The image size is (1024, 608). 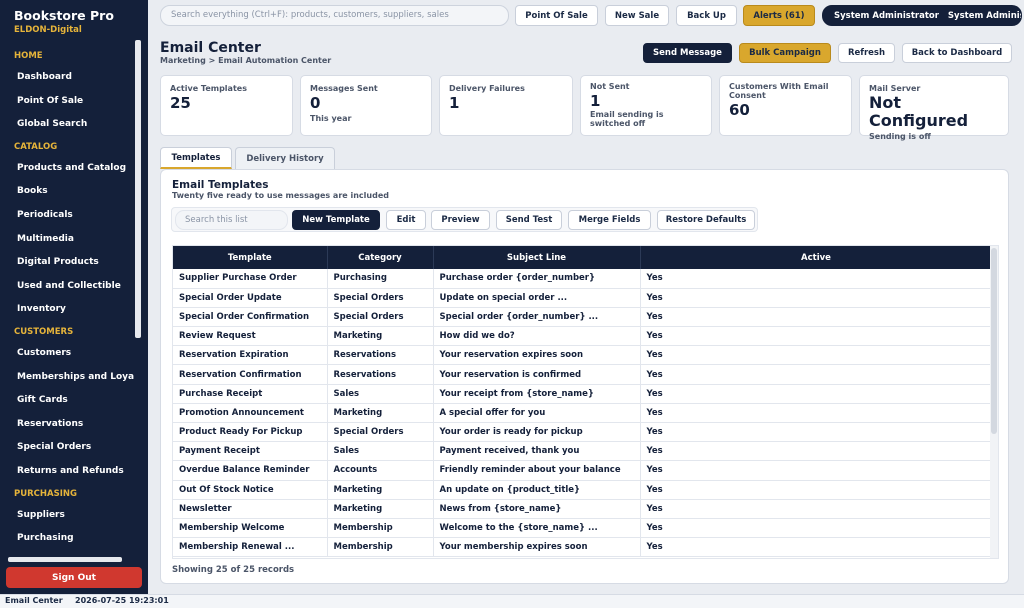 I want to click on card-sub: Email sending is switched off, so click(x=627, y=119).